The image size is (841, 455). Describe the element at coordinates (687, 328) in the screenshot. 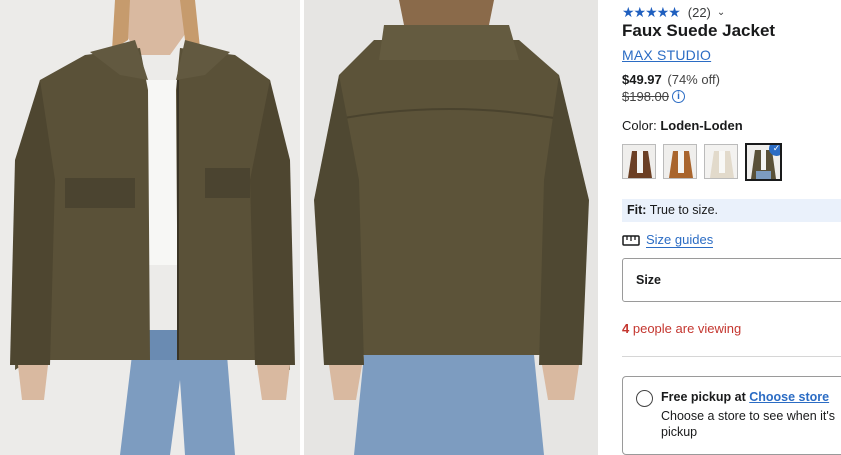

I see `viewers-text: people are viewing` at that location.